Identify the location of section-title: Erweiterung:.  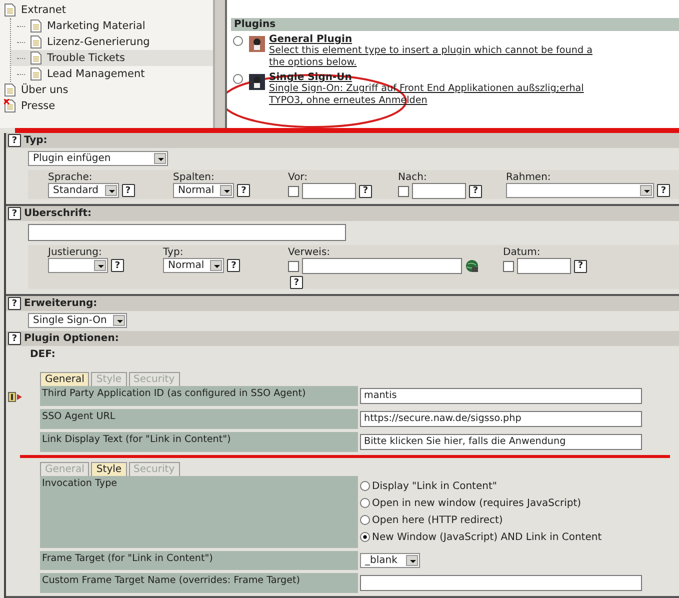
(61, 303).